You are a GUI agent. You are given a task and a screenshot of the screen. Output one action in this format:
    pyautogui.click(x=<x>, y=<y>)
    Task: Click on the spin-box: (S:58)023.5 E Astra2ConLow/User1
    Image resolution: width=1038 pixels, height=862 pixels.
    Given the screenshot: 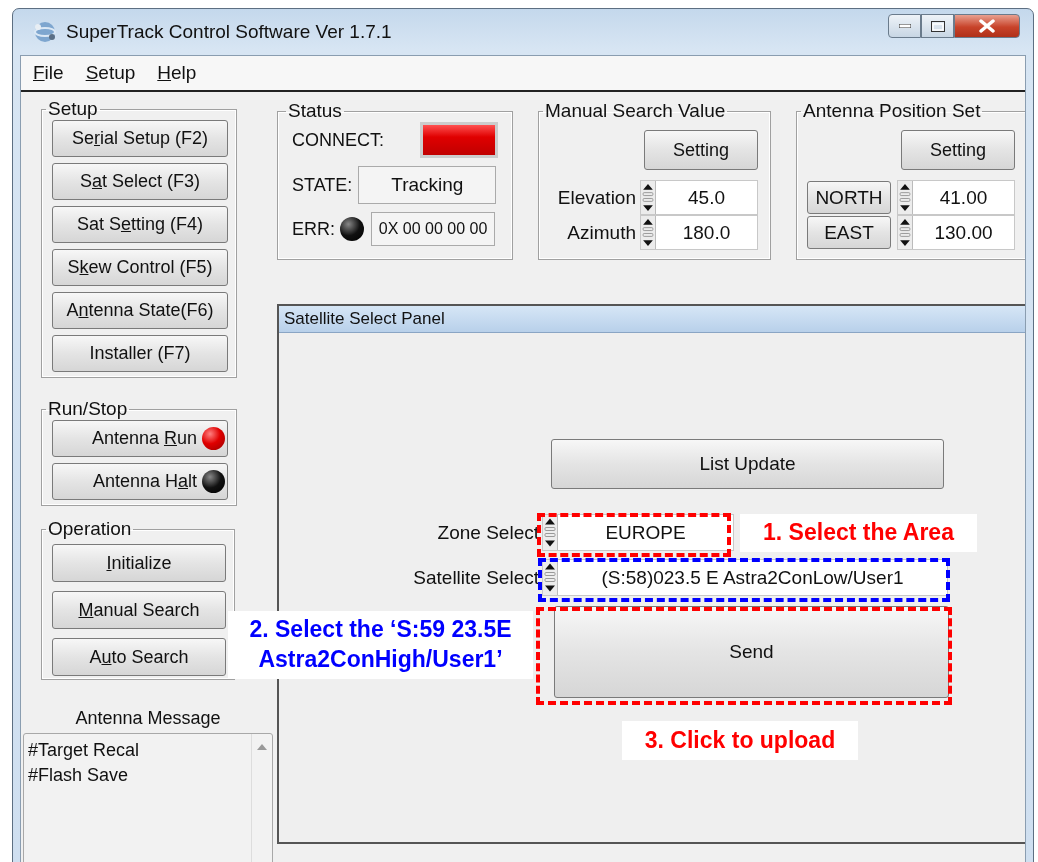 What is the action you would take?
    pyautogui.click(x=745, y=577)
    